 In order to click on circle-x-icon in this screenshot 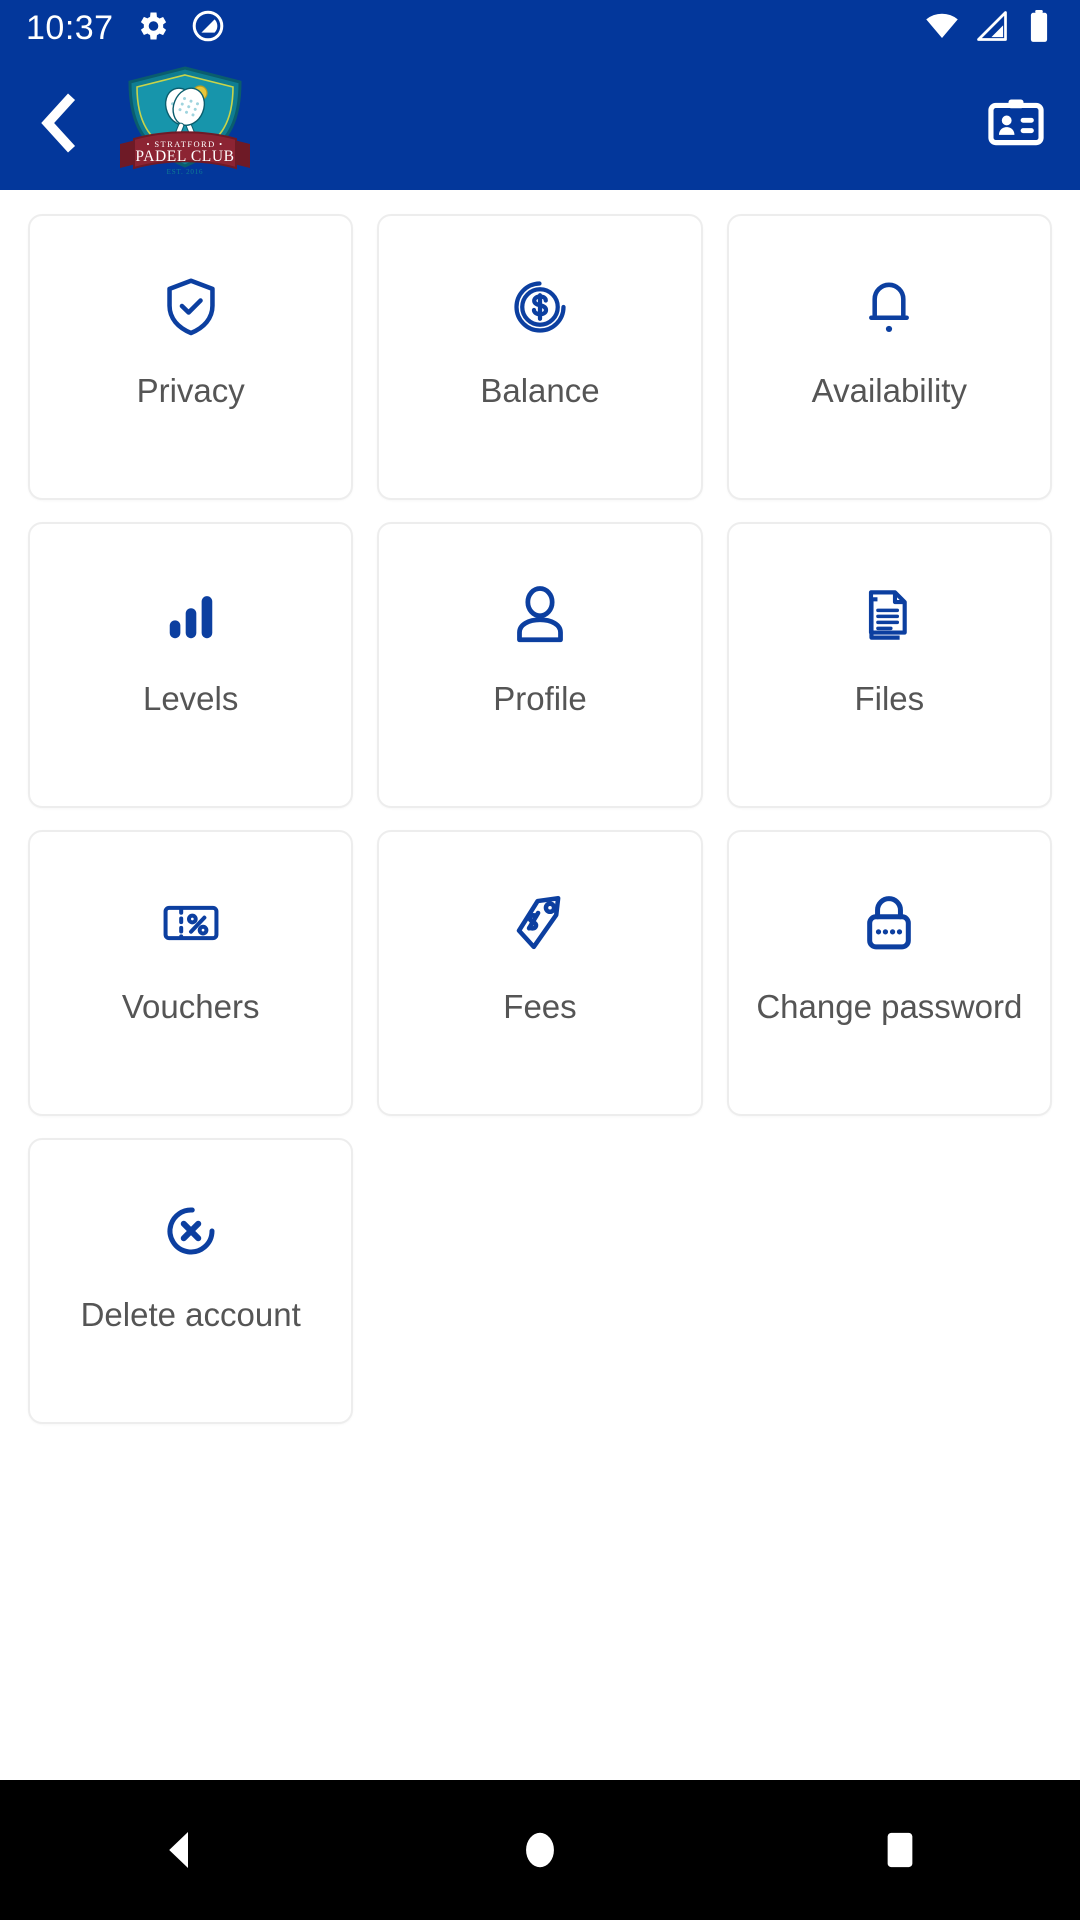, I will do `click(191, 1231)`.